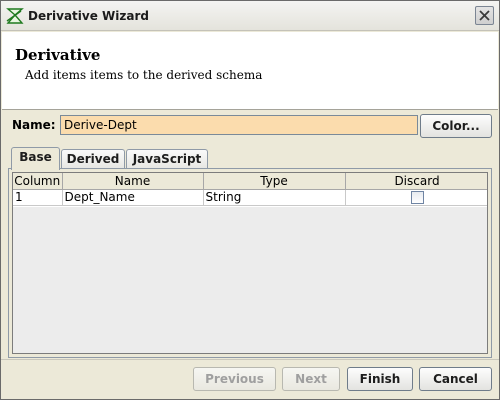  Describe the element at coordinates (58, 55) in the screenshot. I see `page-title: Derivative` at that location.